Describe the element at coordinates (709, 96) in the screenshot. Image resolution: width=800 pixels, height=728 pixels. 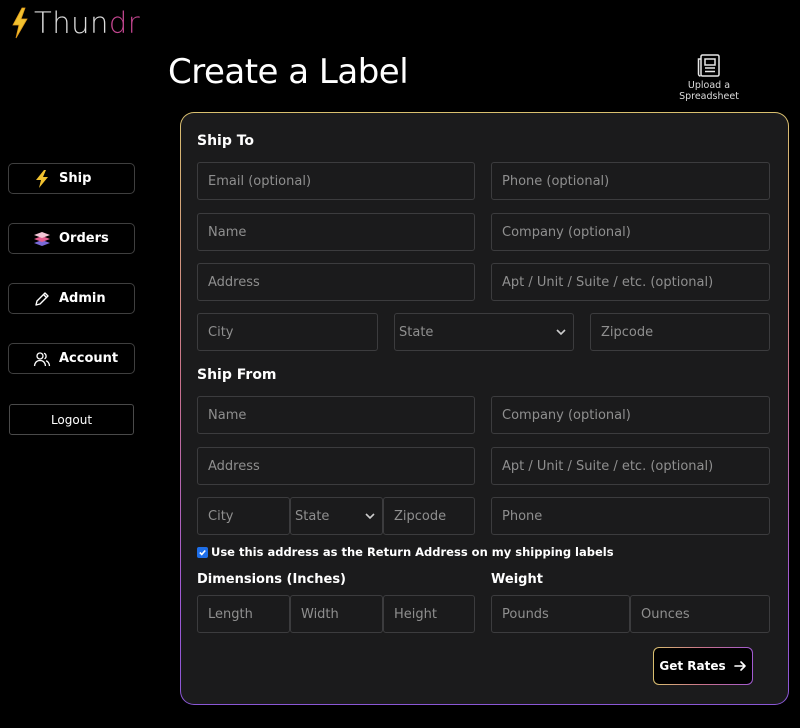
I see `upload-label-line2: Spreadsheet` at that location.